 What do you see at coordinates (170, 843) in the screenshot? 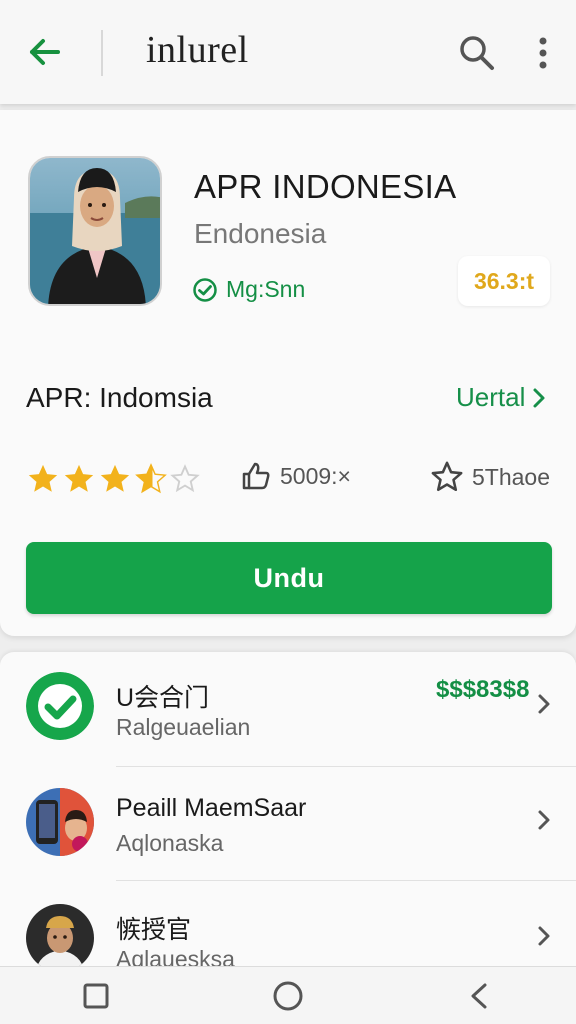
I see `list-item-subtitle: Aqlonaska` at bounding box center [170, 843].